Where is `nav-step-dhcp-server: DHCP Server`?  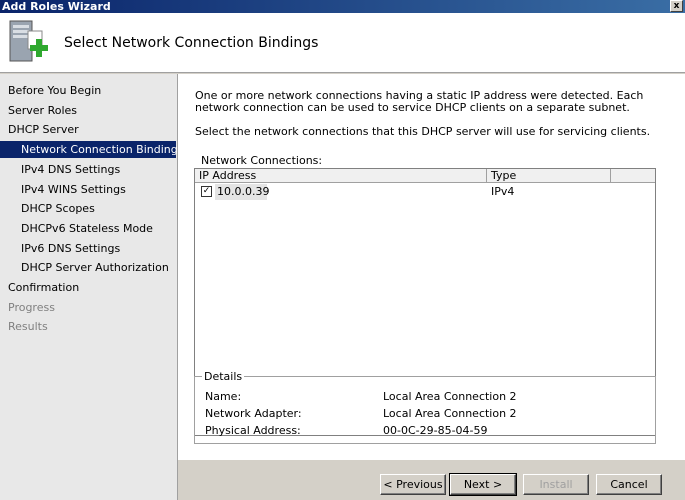
nav-step-dhcp-server: DHCP Server is located at coordinates (88, 129).